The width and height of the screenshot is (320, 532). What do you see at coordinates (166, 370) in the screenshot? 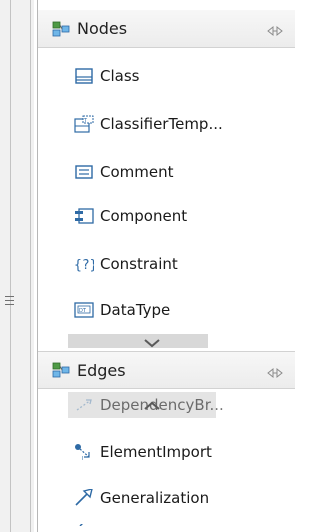
I see `edges-drawer-header: Edges` at bounding box center [166, 370].